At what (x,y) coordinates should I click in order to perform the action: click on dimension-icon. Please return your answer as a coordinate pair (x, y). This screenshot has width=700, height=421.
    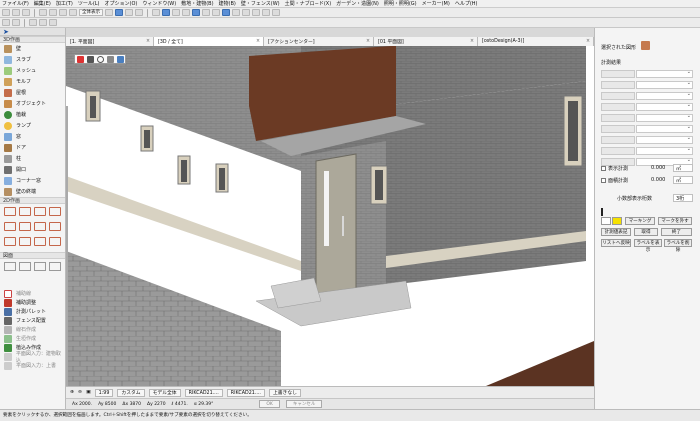
    Looking at the image, I should click on (40, 241).